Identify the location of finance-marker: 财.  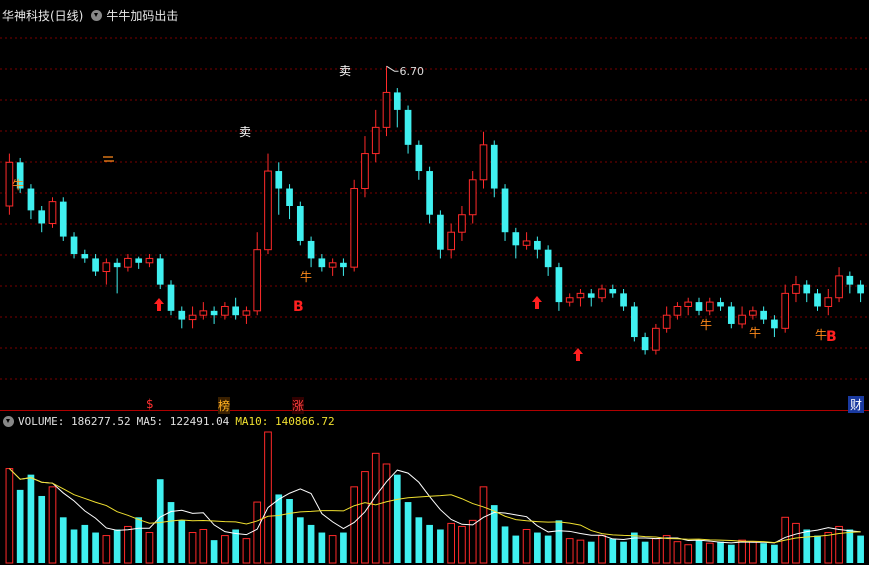
(856, 404).